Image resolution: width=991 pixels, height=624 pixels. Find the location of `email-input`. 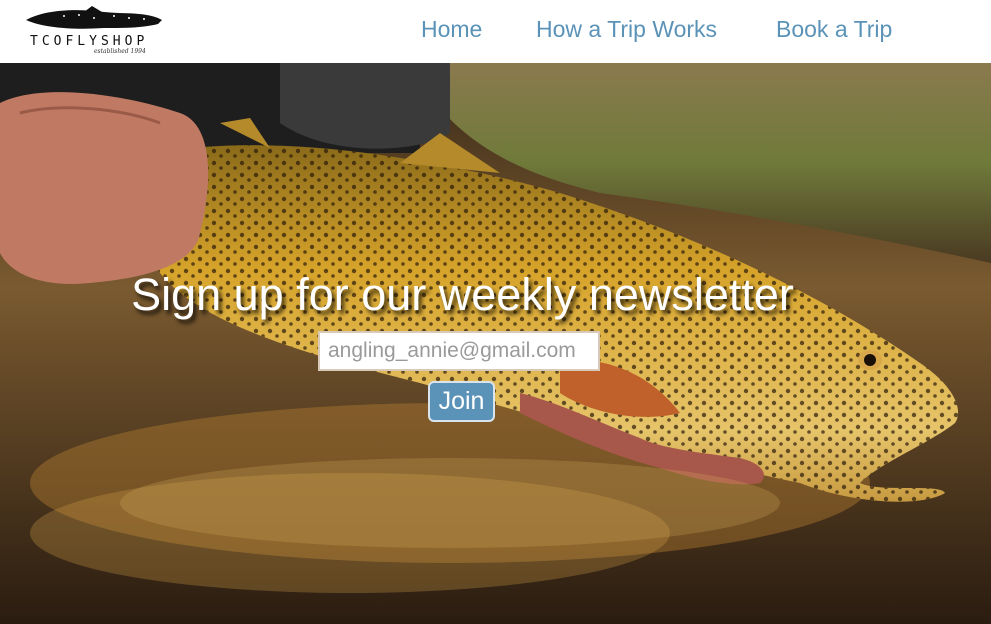

email-input is located at coordinates (459, 351).